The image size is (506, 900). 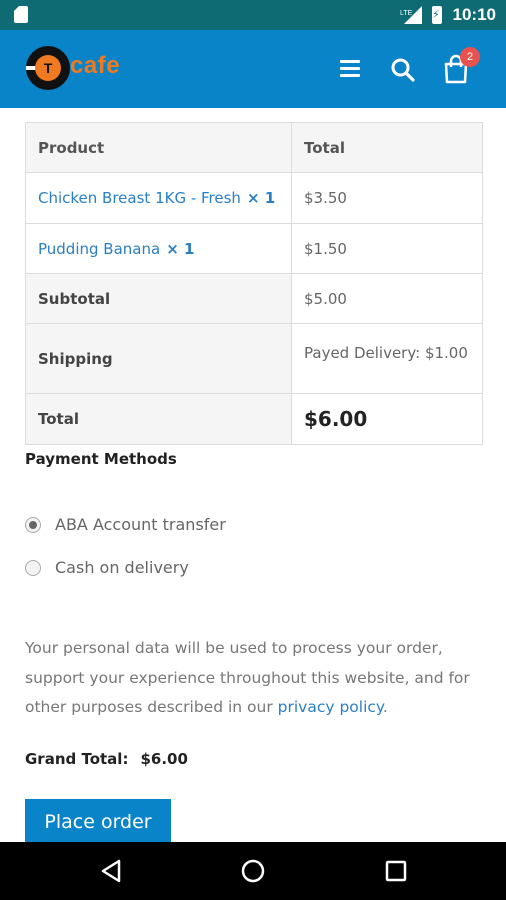 I want to click on product-cell: Chicken Breast 1KG - Fresh × 1, so click(x=158, y=198).